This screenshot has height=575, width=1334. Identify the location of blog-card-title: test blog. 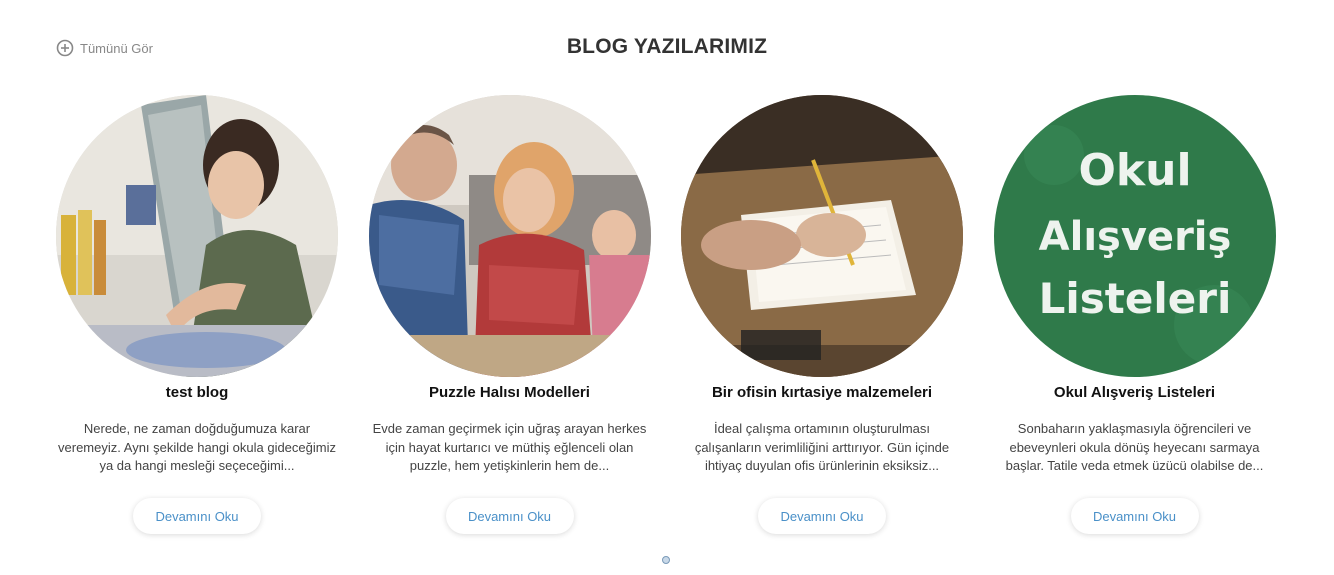
(197, 393).